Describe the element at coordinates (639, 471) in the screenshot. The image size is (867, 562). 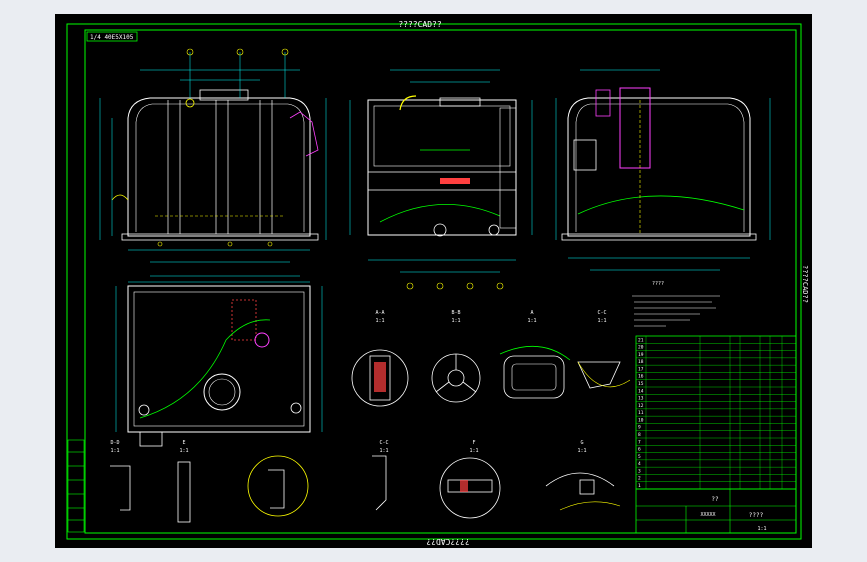
I see `bom-row-number: 3` at that location.